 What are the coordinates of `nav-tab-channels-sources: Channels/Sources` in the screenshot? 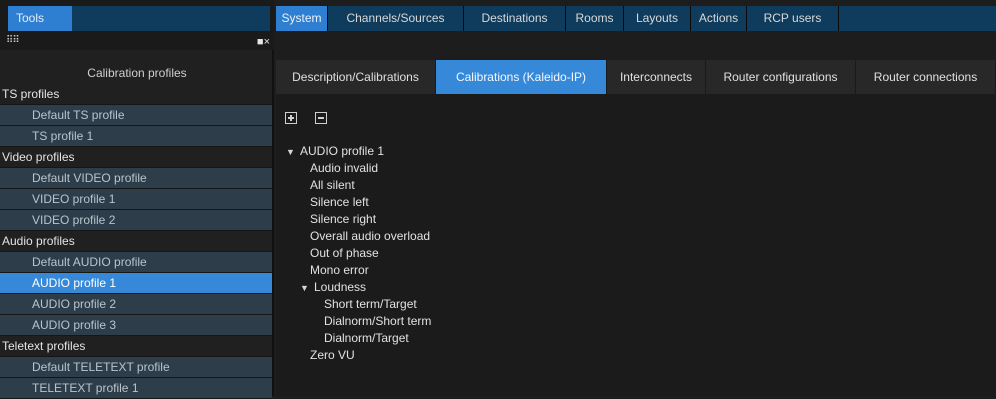 It's located at (396, 18).